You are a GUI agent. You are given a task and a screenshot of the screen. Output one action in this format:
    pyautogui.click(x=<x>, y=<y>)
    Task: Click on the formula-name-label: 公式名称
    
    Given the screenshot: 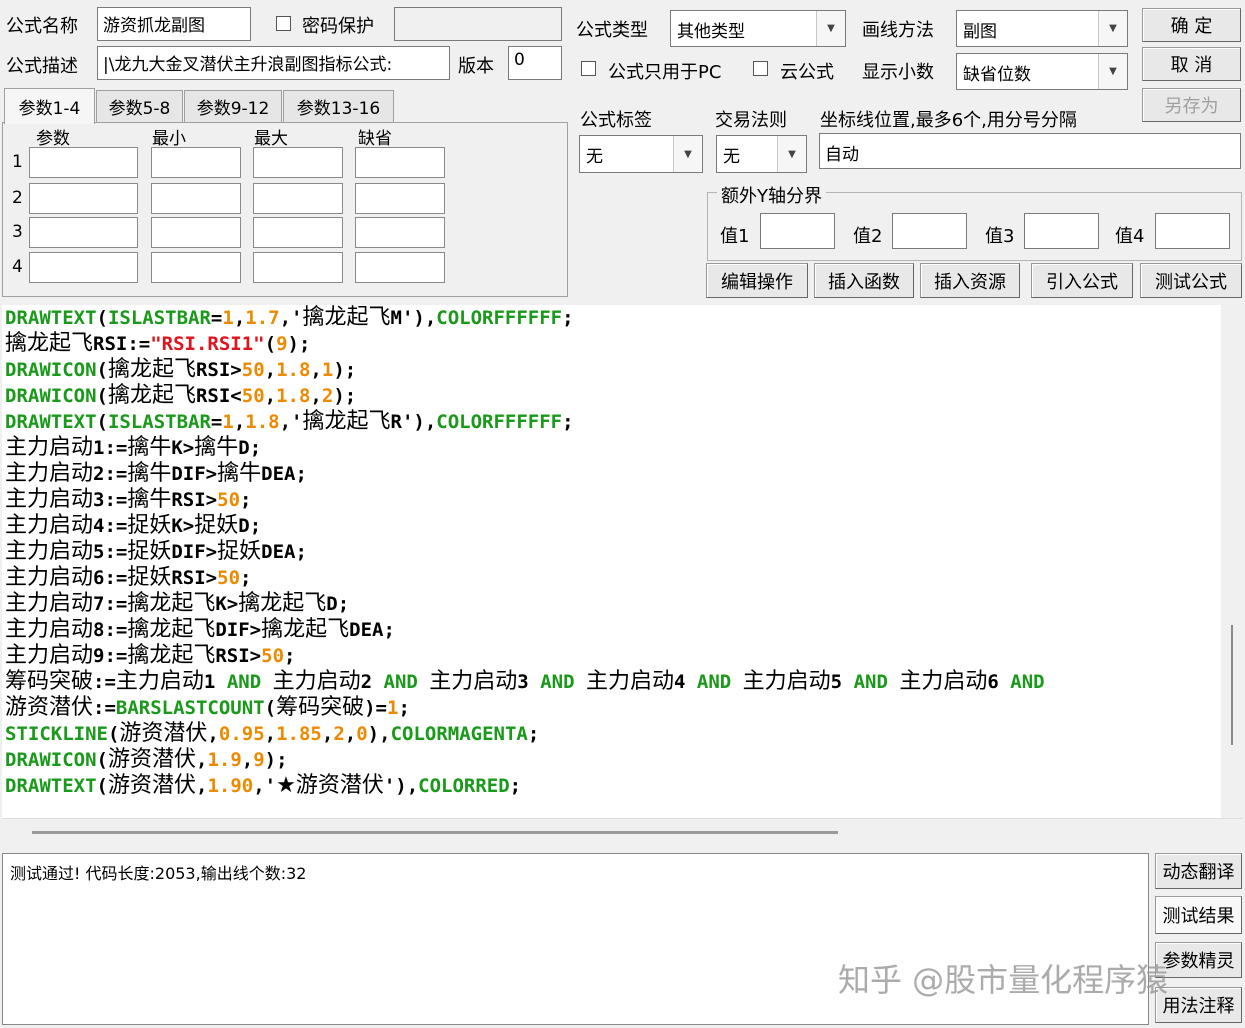 What is the action you would take?
    pyautogui.click(x=42, y=26)
    